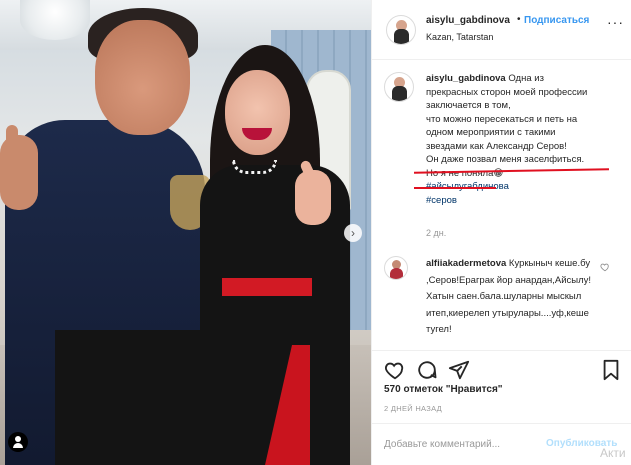 This screenshot has width=631, height=465. I want to click on woman-hand, so click(313, 197).